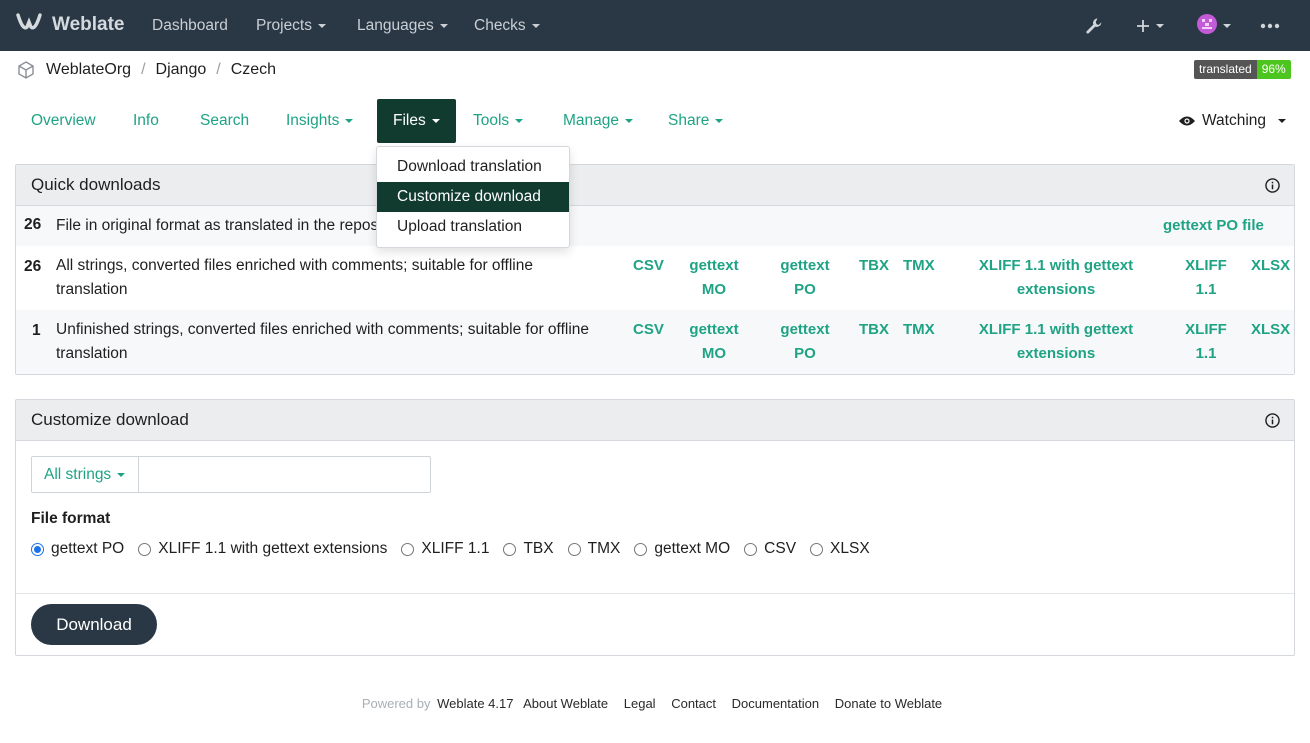 The image size is (1310, 743). Describe the element at coordinates (1094, 25) in the screenshot. I see `wrench-icon` at that location.